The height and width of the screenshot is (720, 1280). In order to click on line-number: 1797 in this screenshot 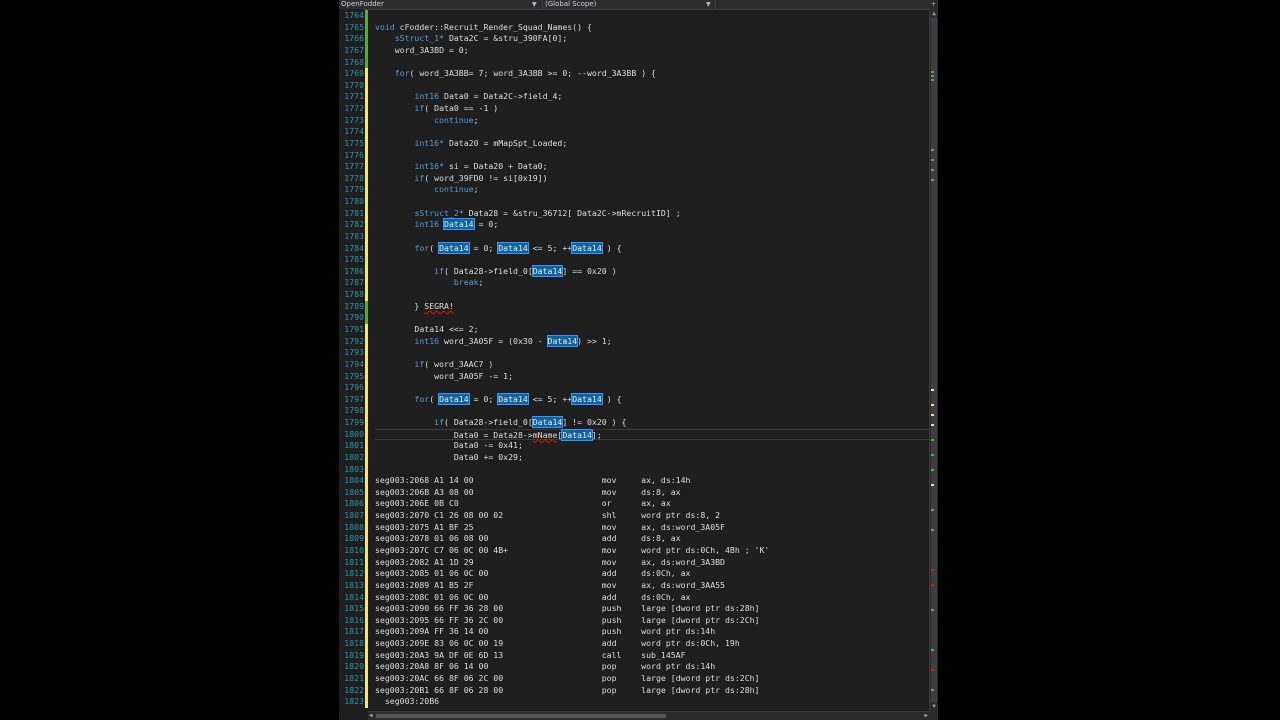, I will do `click(354, 398)`.